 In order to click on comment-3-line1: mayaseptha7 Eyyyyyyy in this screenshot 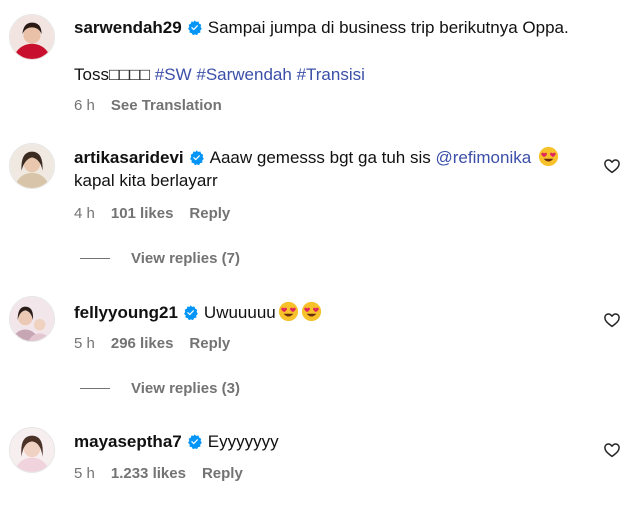, I will do `click(176, 442)`.